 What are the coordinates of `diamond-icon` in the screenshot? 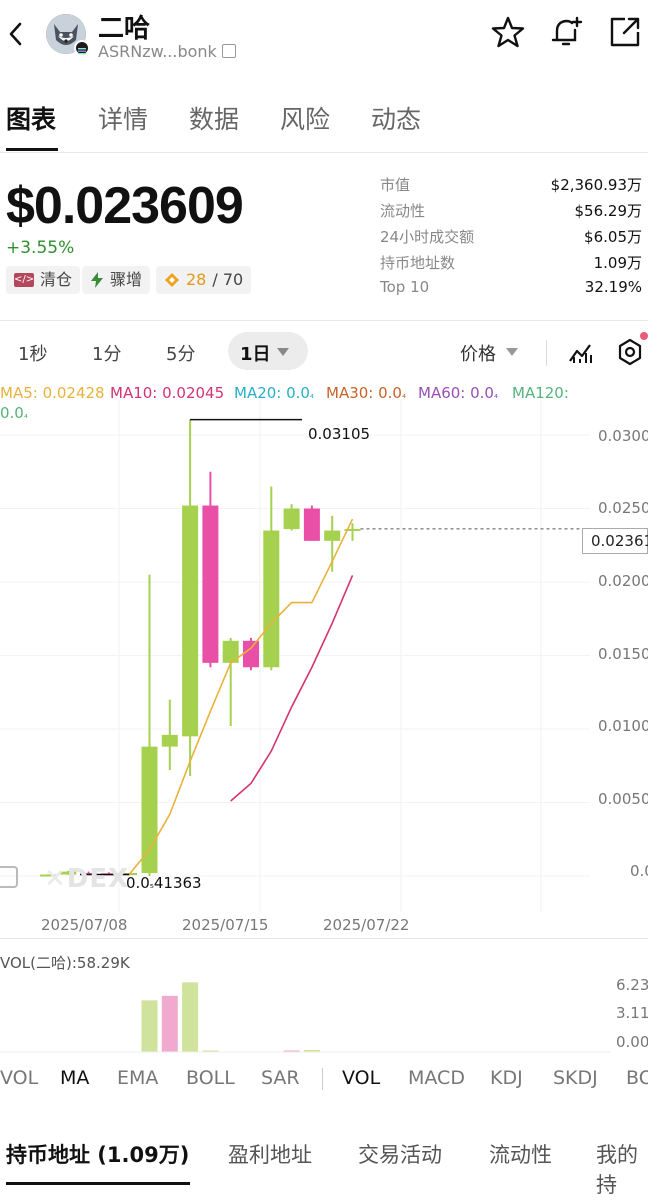 It's located at (172, 280).